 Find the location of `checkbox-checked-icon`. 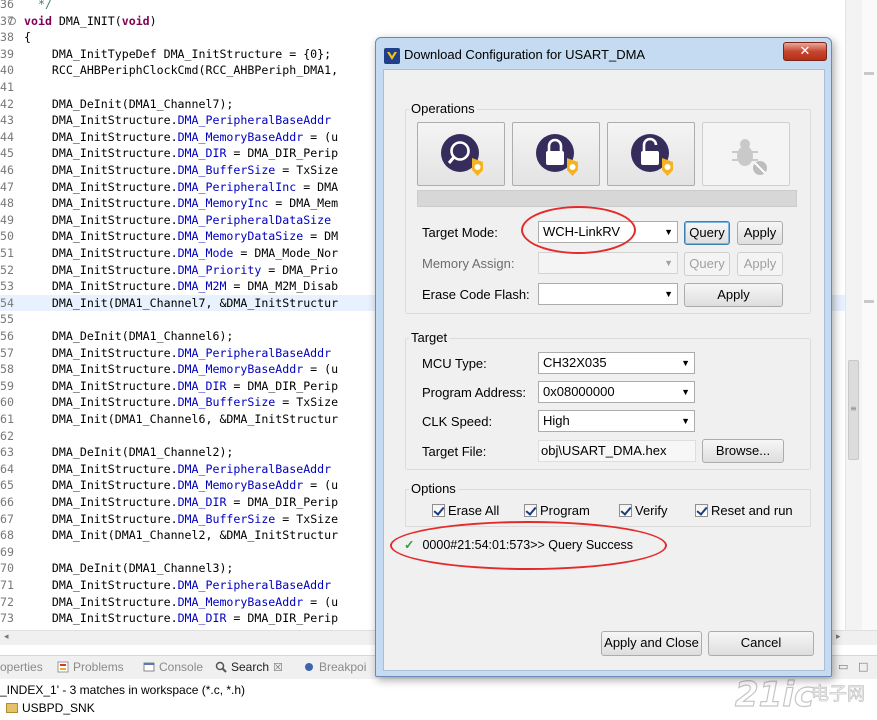

checkbox-checked-icon is located at coordinates (438, 510).